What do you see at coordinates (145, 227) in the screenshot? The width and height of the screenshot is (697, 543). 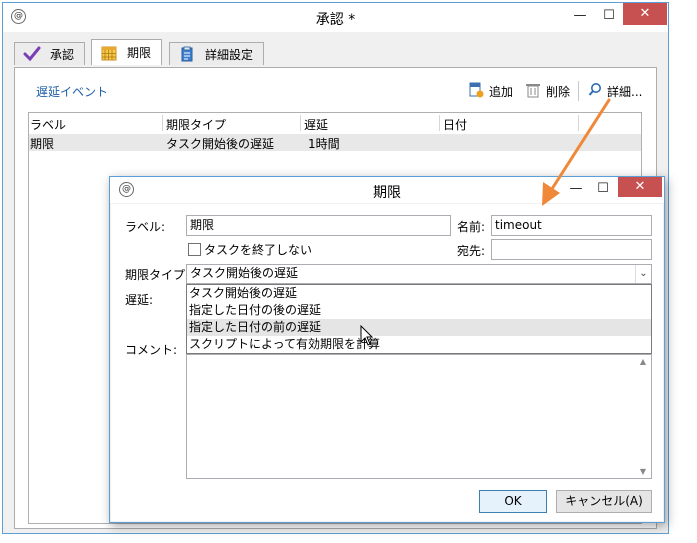 I see `label-caption: ラベル:` at bounding box center [145, 227].